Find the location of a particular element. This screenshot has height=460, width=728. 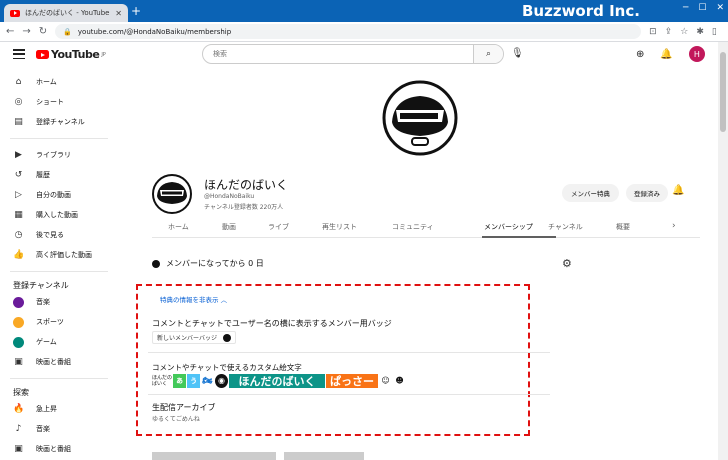

share-icon: ⇪ is located at coordinates (669, 32).